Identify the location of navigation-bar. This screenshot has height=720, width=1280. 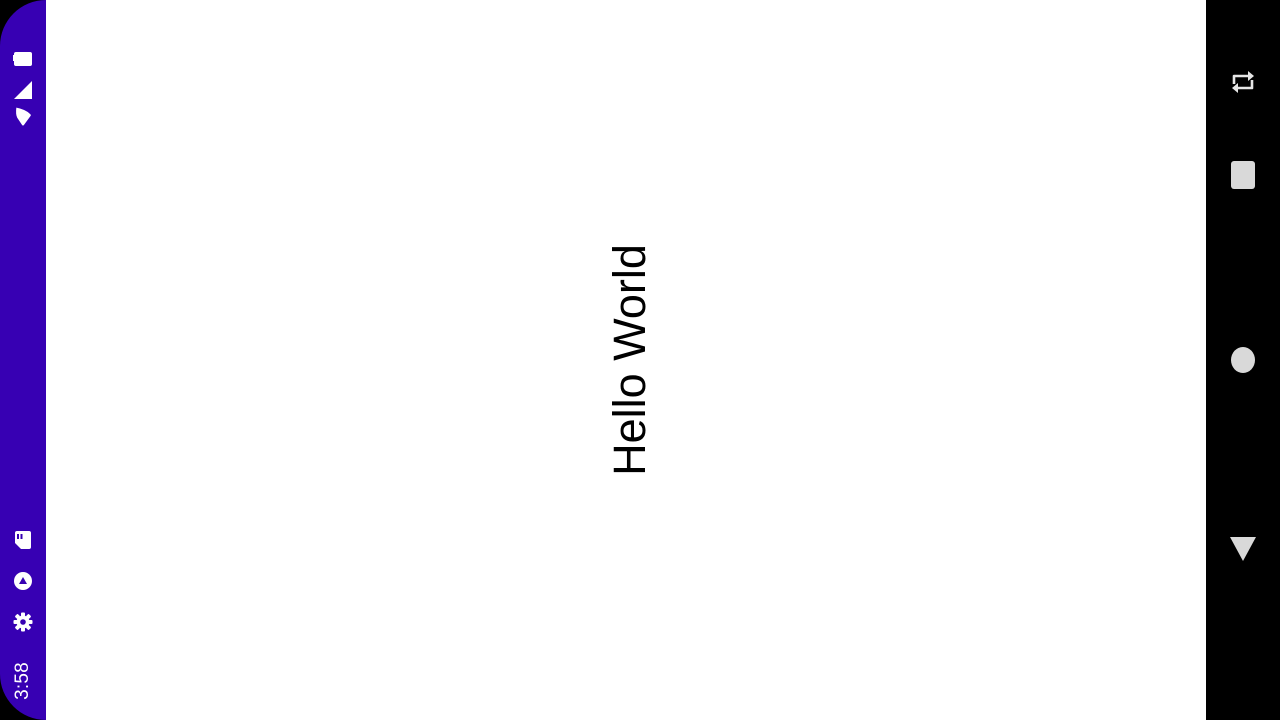
(1243, 360).